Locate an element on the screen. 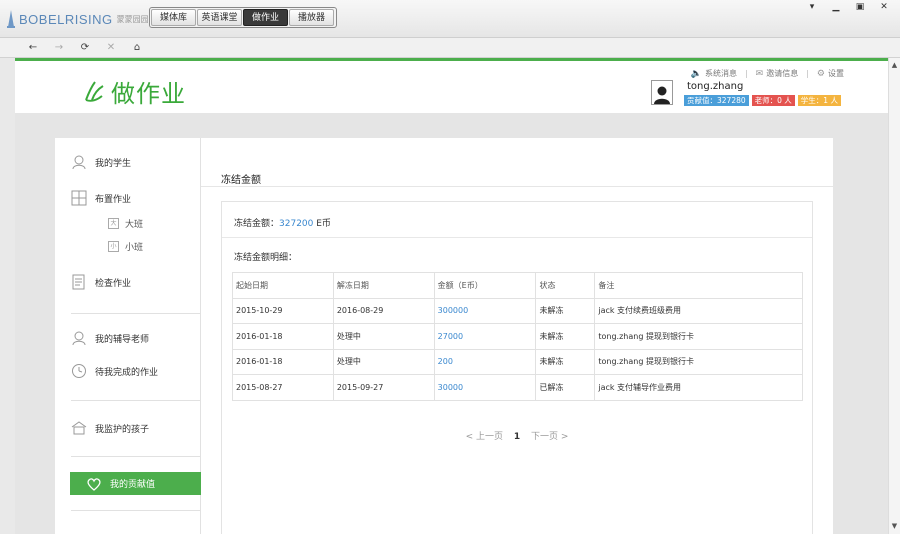  message-label: 邀请信息 is located at coordinates (782, 73).